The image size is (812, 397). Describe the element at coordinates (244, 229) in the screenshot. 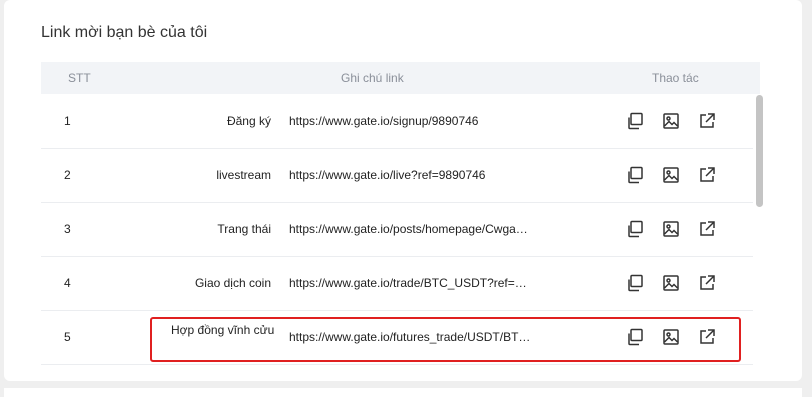

I see `row-note: Trang thái` at that location.